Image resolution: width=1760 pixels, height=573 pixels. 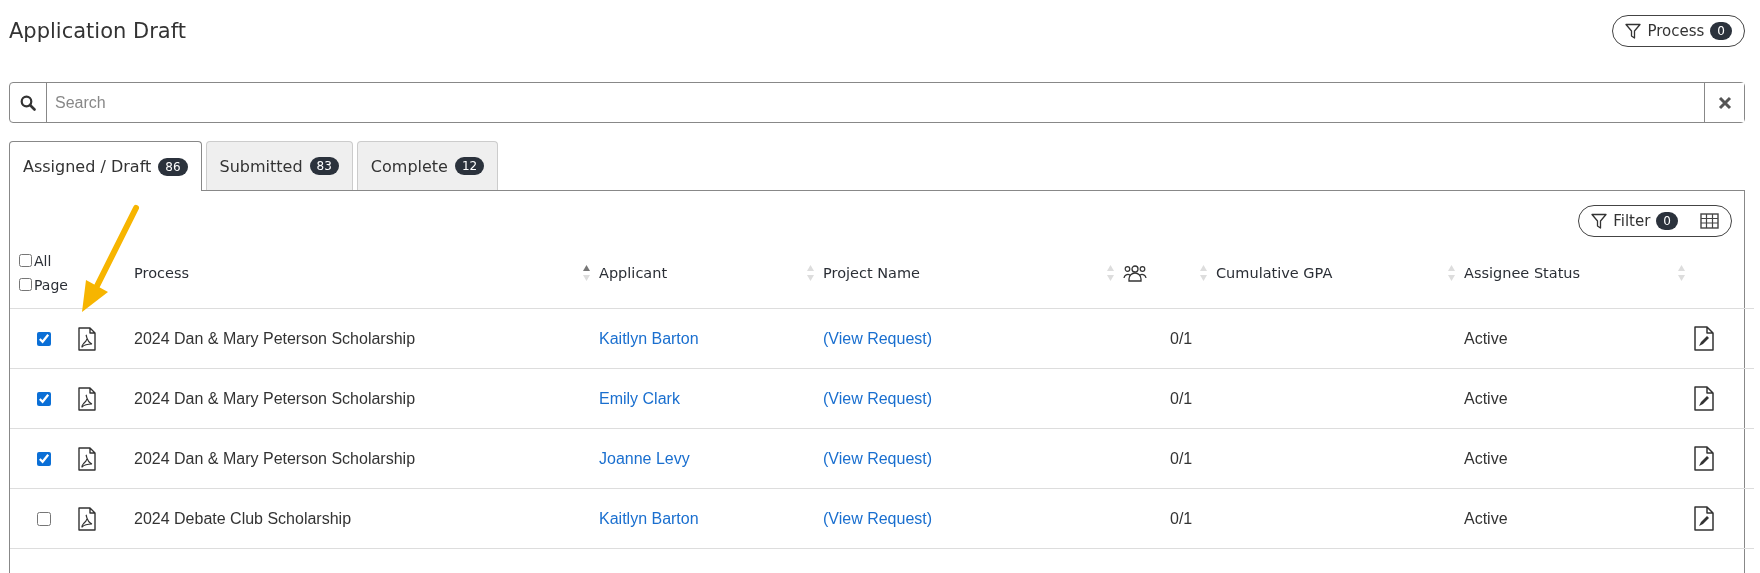 I want to click on applicant-link: Joanne Levy, so click(x=644, y=458).